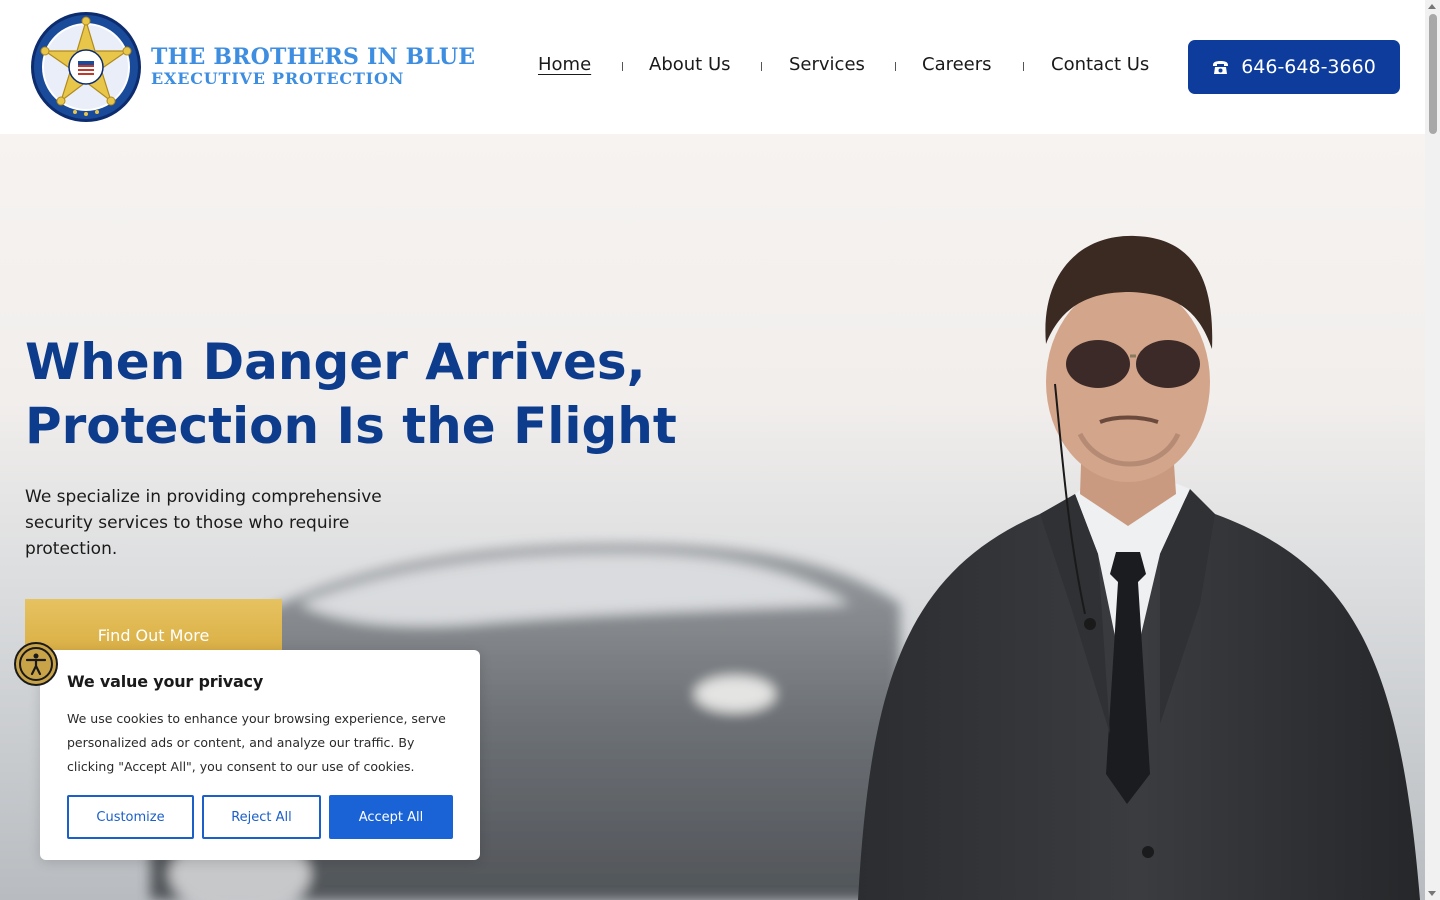 Image resolution: width=1440 pixels, height=900 pixels. I want to click on hero-title-line1: When Danger Arrives,, so click(335, 362).